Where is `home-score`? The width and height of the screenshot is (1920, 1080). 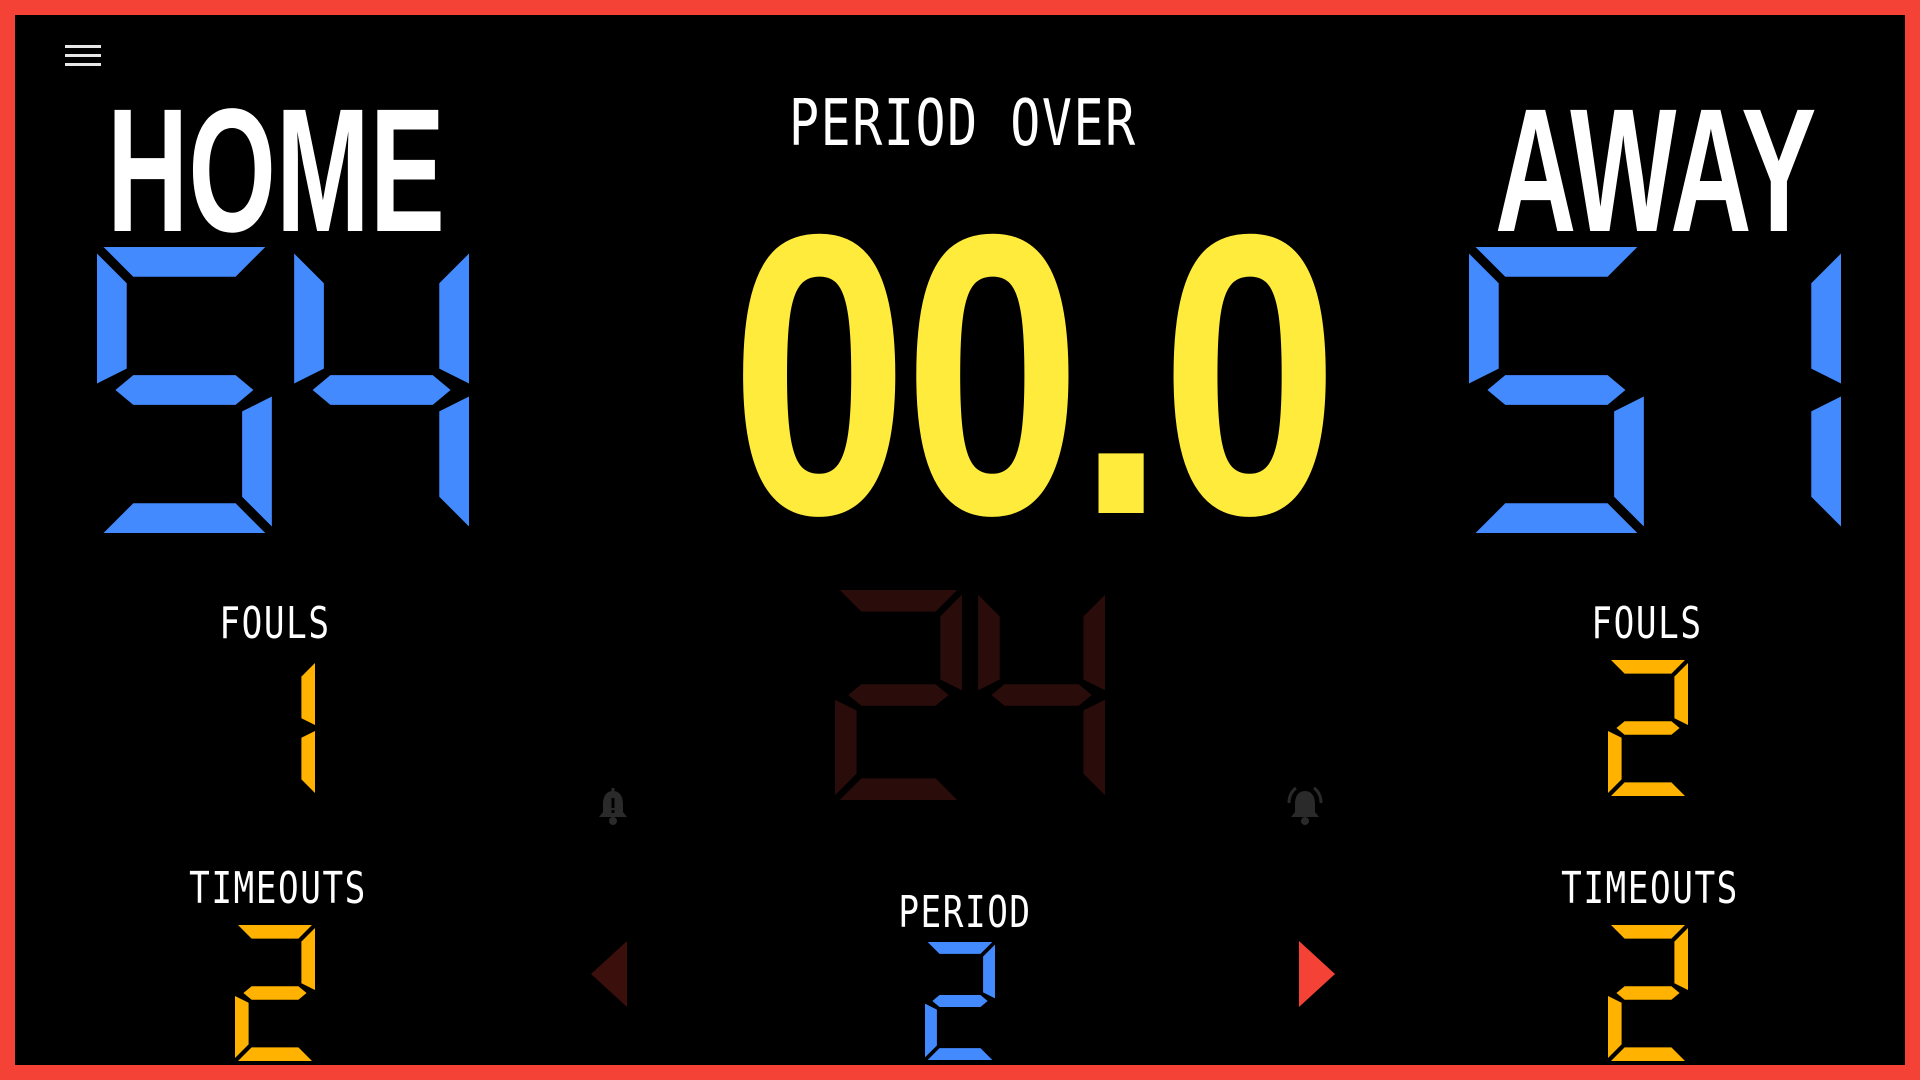
home-score is located at coordinates (283, 390).